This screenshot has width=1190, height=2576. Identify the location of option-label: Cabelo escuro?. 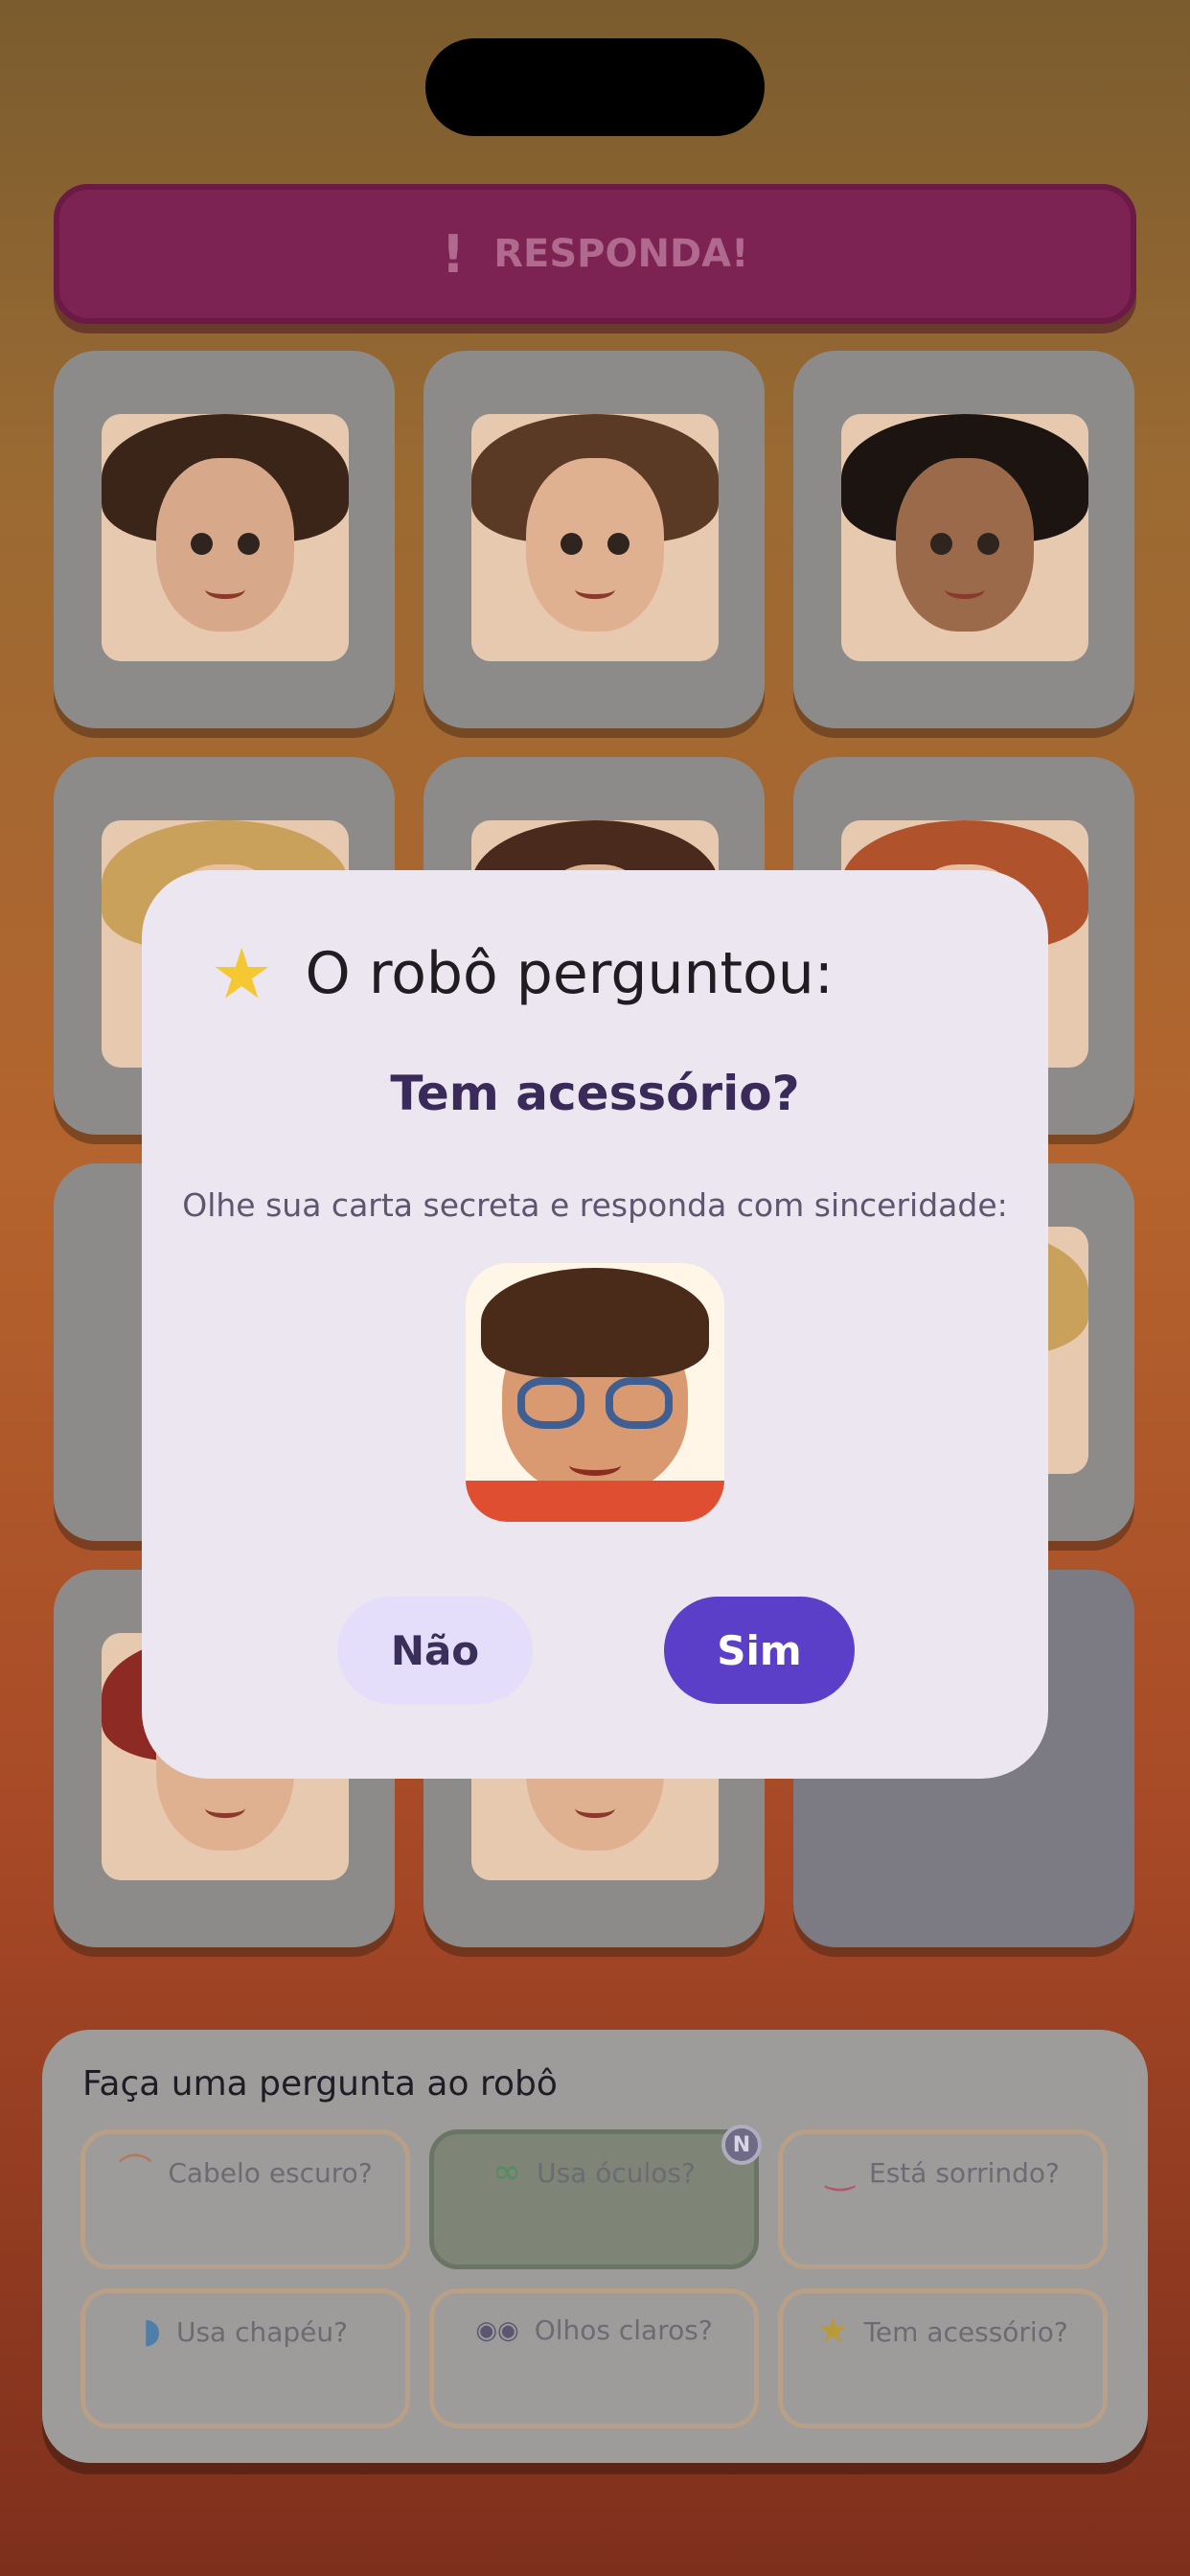
(271, 2172).